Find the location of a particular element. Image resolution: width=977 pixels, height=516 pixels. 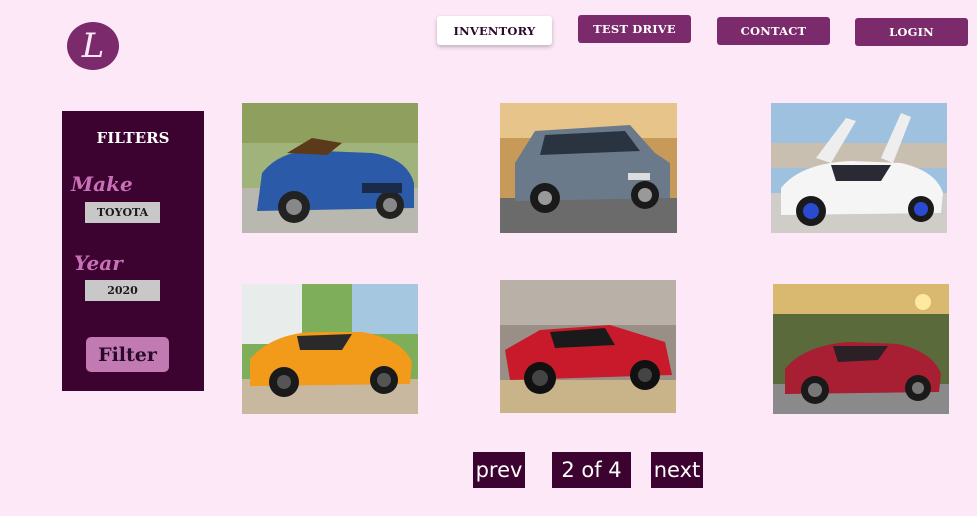

year-select: 2020 is located at coordinates (122, 290).